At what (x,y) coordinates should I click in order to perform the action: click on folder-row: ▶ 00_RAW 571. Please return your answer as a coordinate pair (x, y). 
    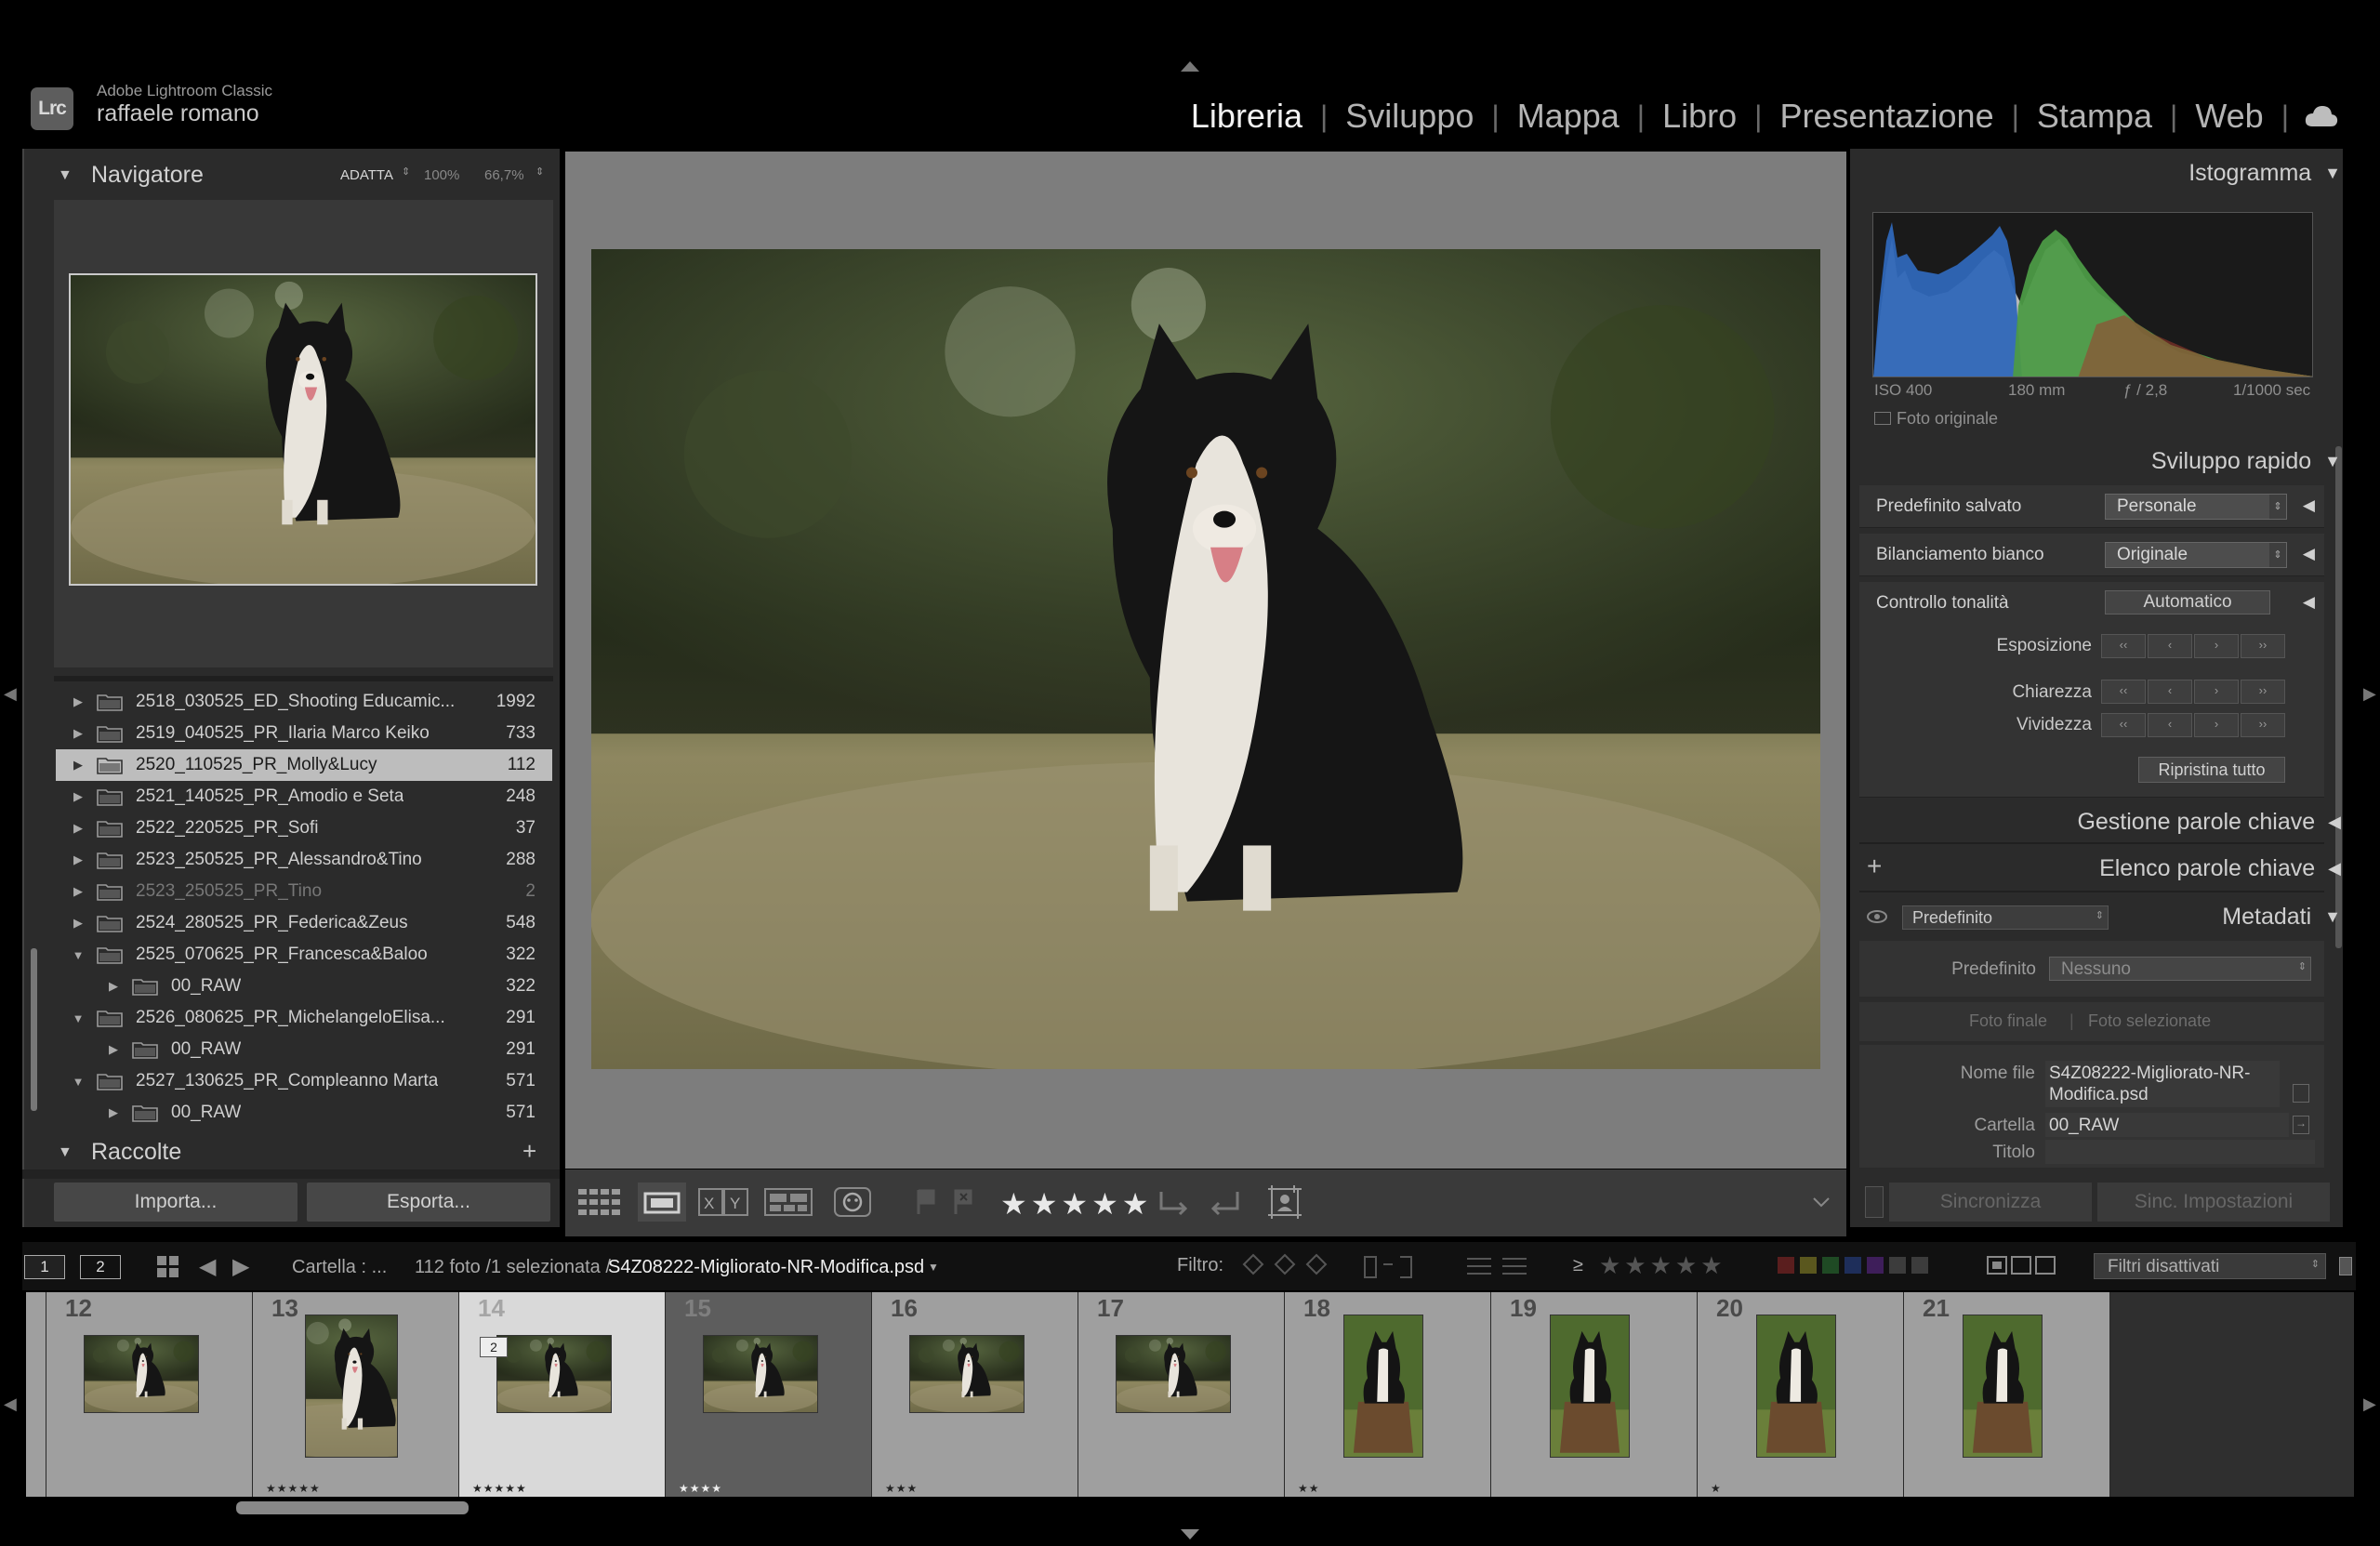
    Looking at the image, I should click on (304, 1113).